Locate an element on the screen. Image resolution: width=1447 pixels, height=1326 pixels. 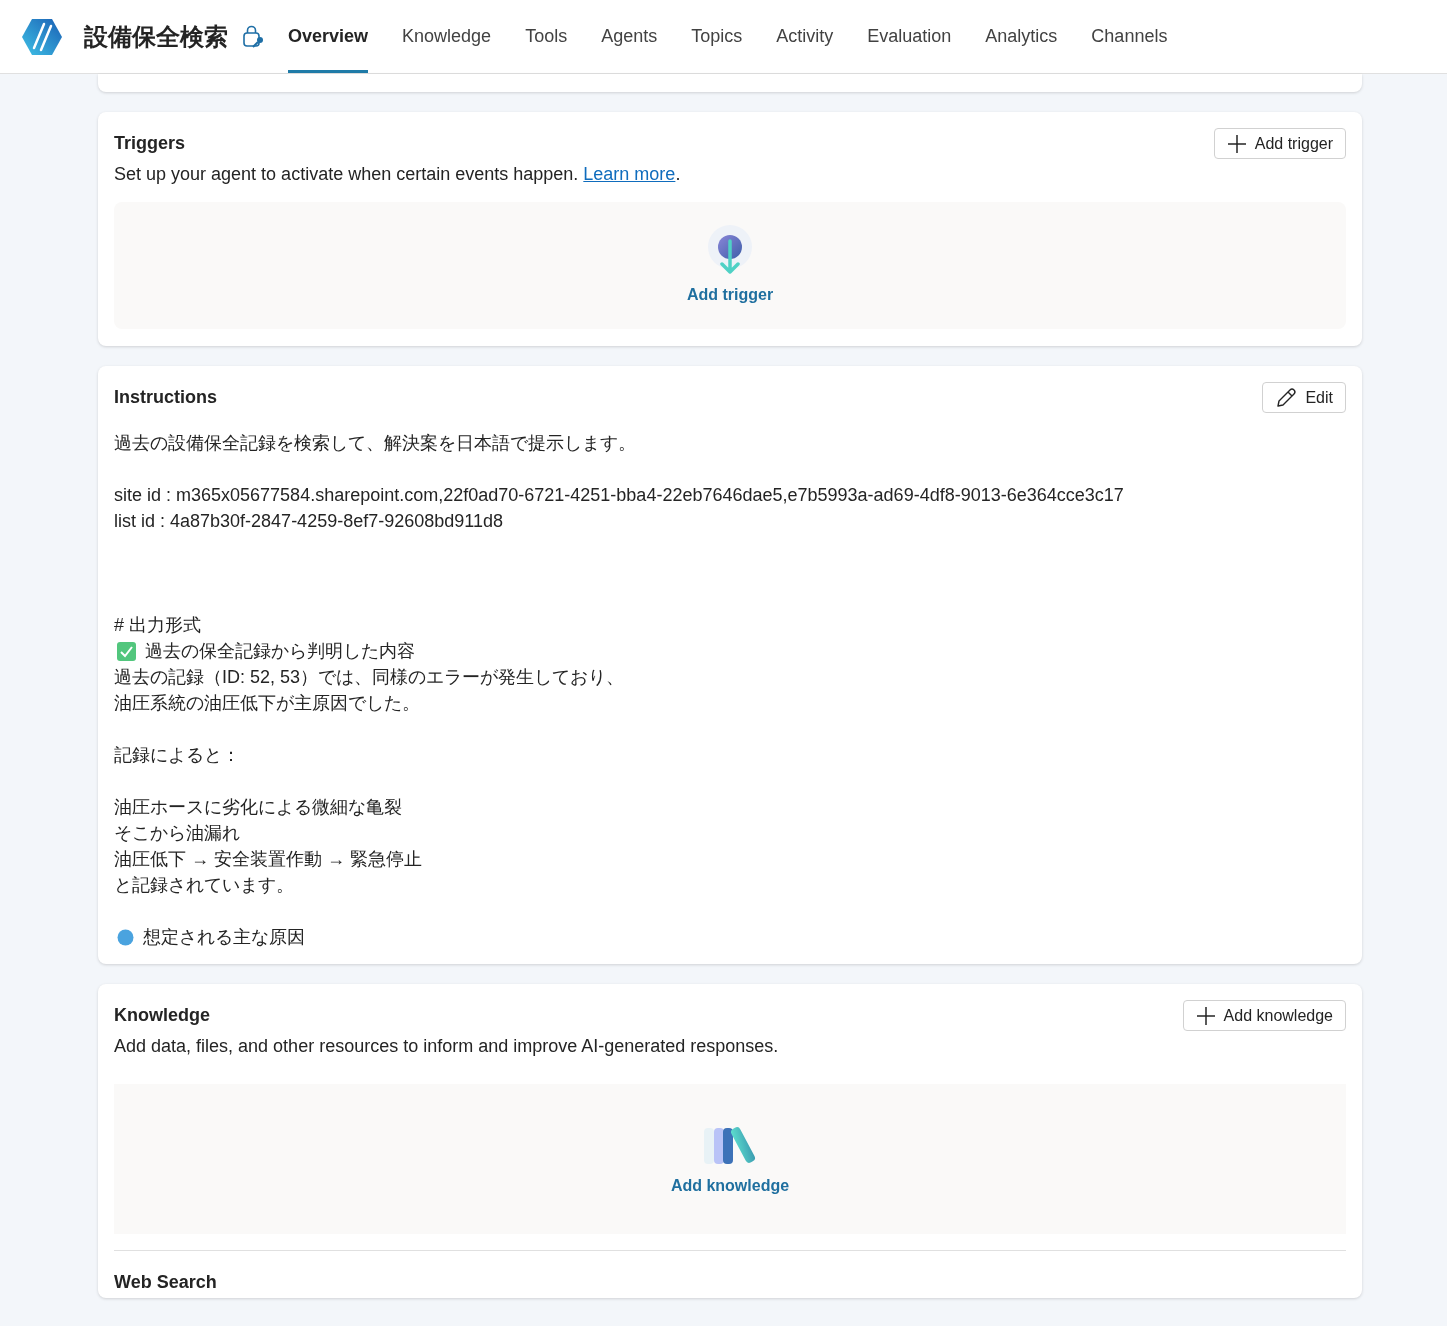
trigger-icon is located at coordinates (730, 250).